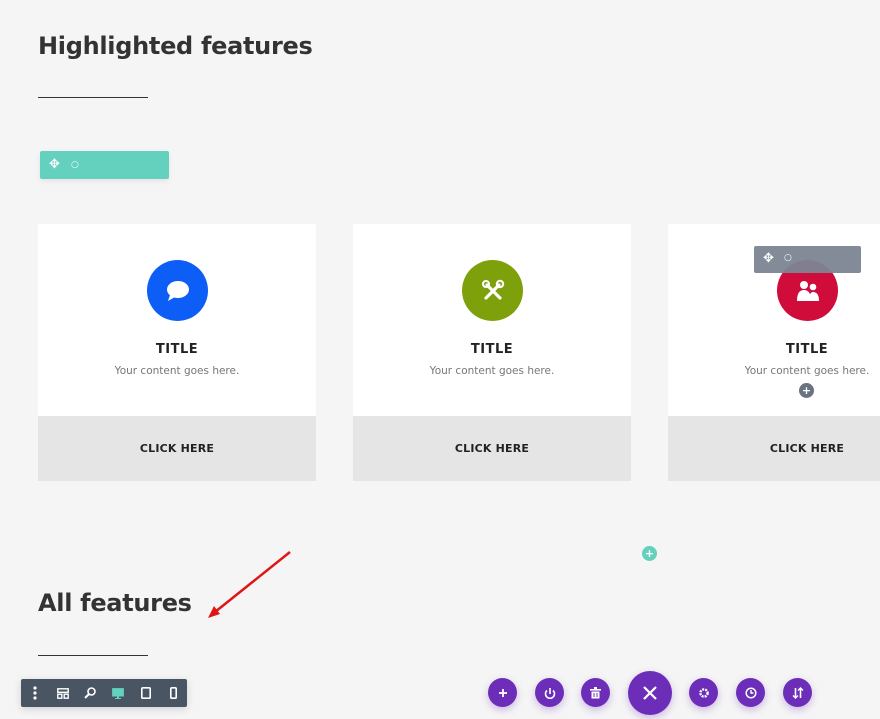 This screenshot has width=880, height=719. Describe the element at coordinates (115, 603) in the screenshot. I see `all-features-heading: All features` at that location.